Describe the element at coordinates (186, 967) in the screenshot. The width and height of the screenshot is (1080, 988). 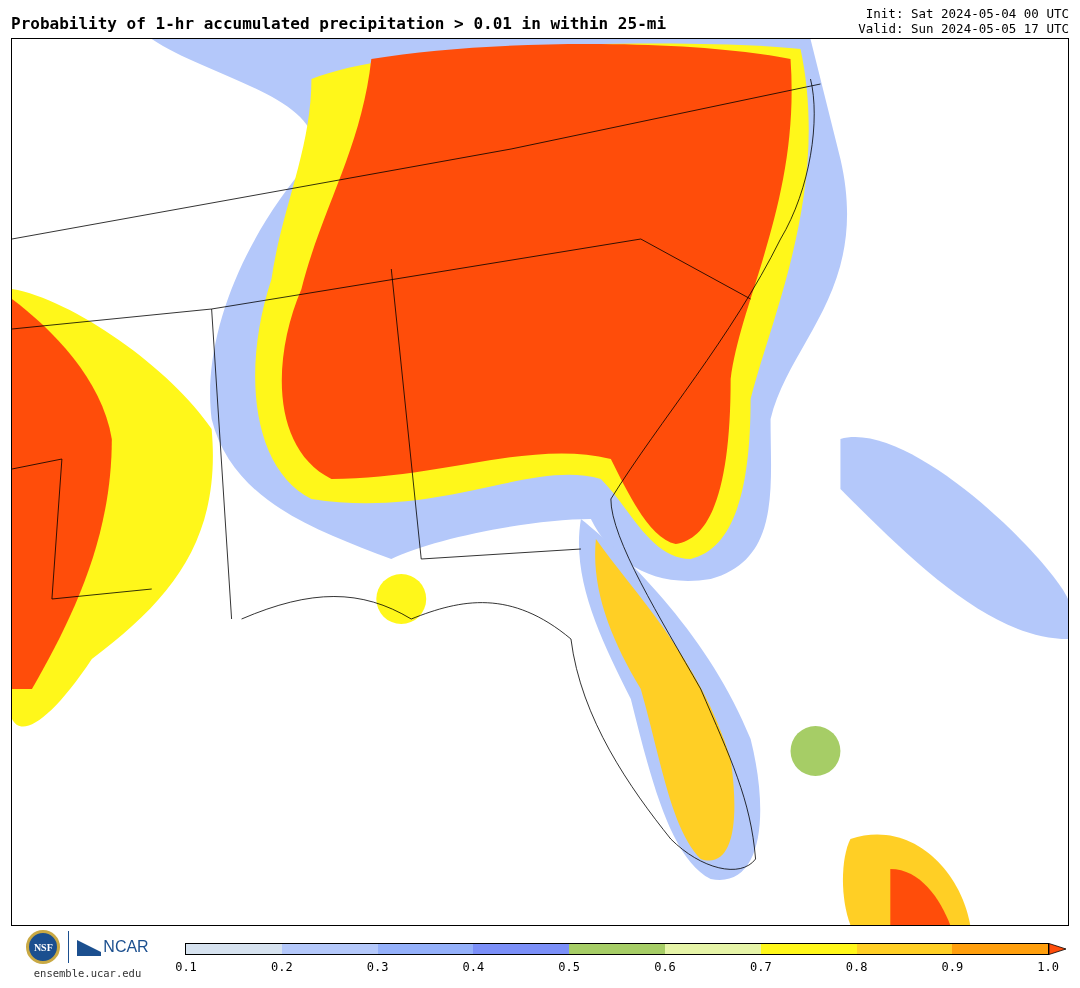
I see `tick-label: 0.1` at that location.